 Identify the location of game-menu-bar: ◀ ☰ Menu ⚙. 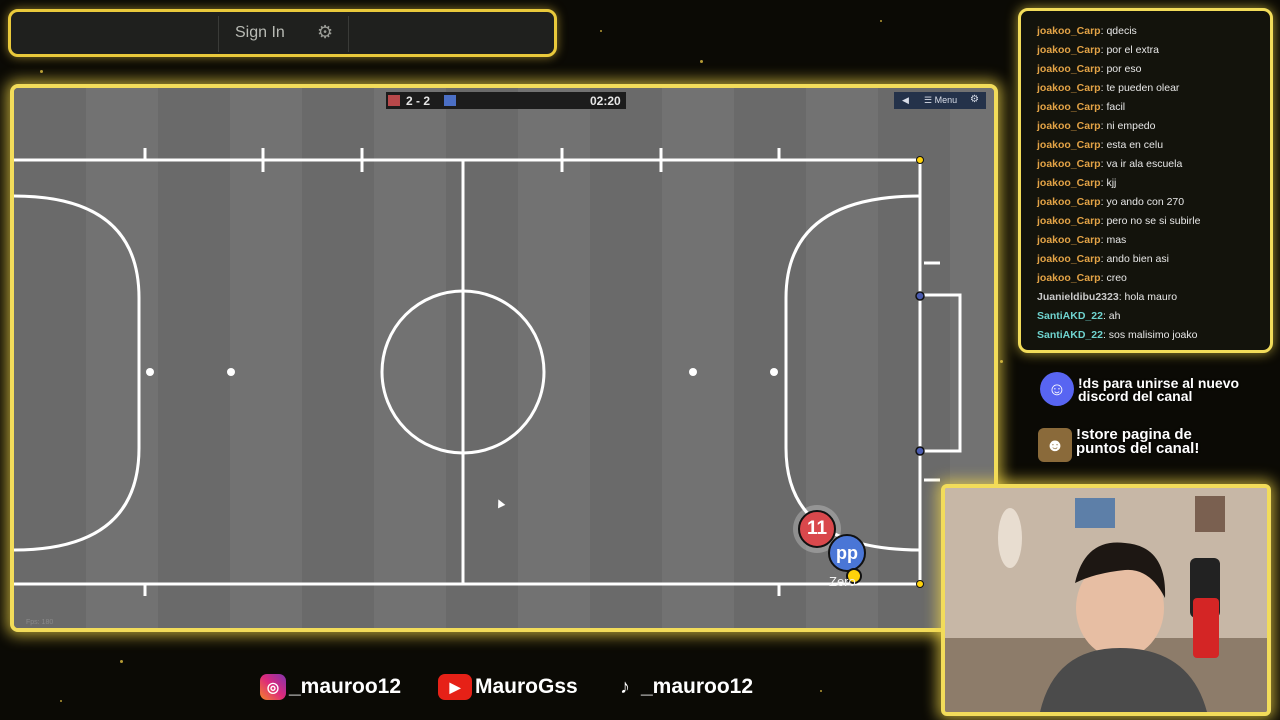
(940, 100).